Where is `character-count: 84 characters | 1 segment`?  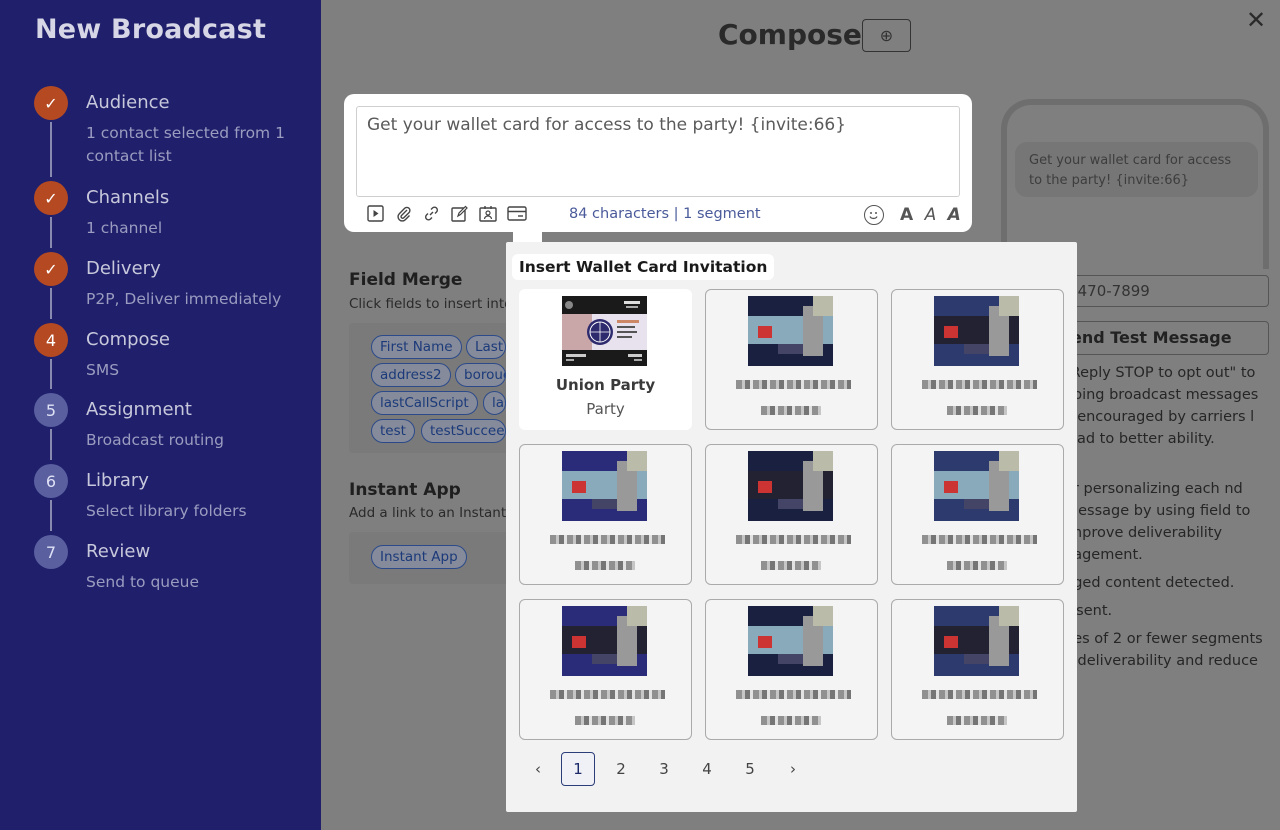 character-count: 84 characters | 1 segment is located at coordinates (665, 214).